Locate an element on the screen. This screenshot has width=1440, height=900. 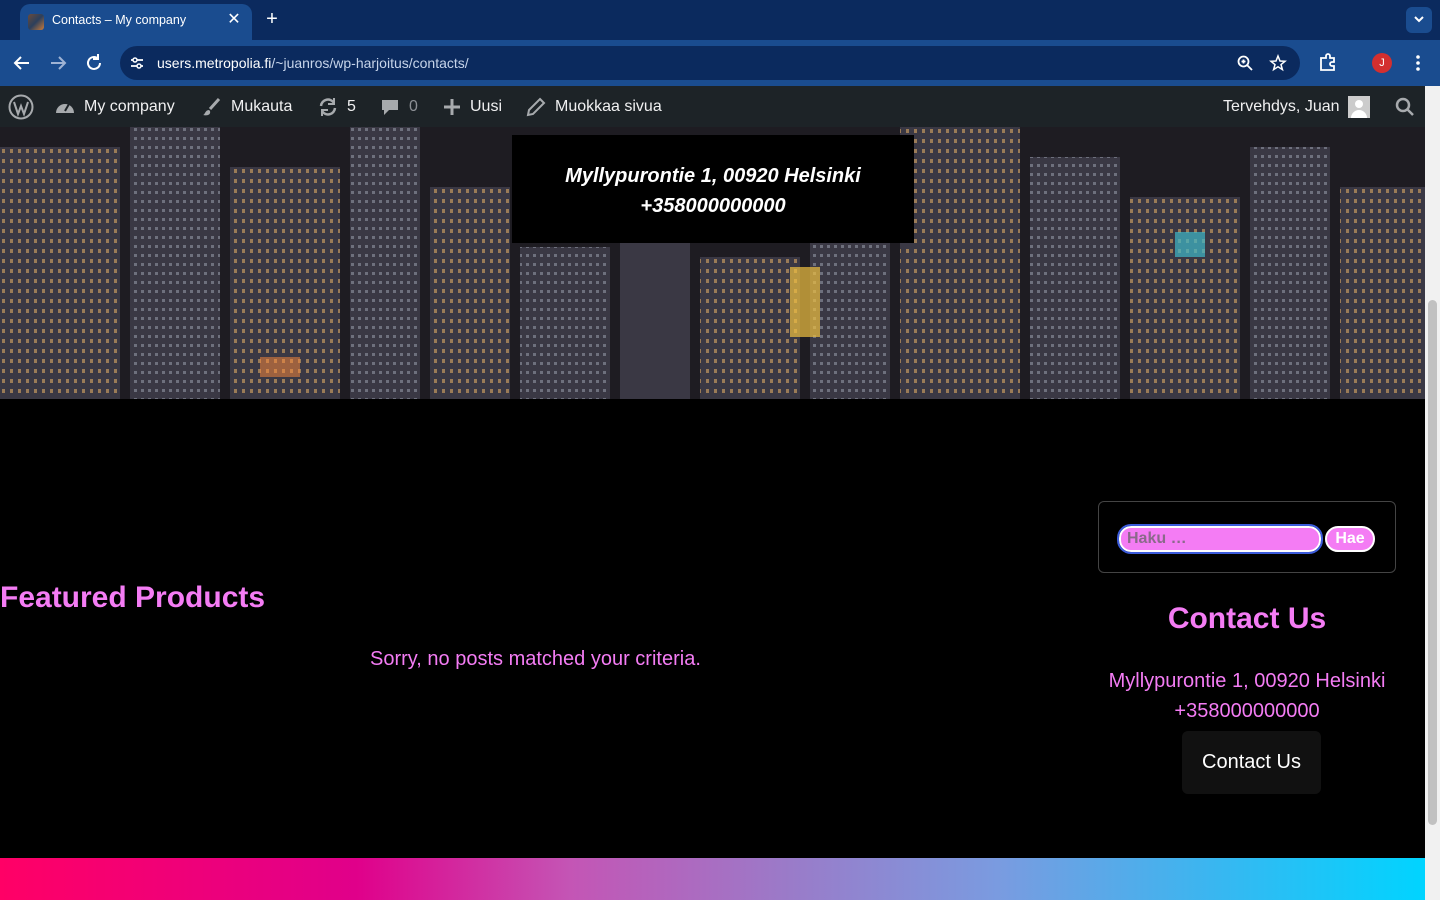
updates-link: 5 is located at coordinates (336, 106).